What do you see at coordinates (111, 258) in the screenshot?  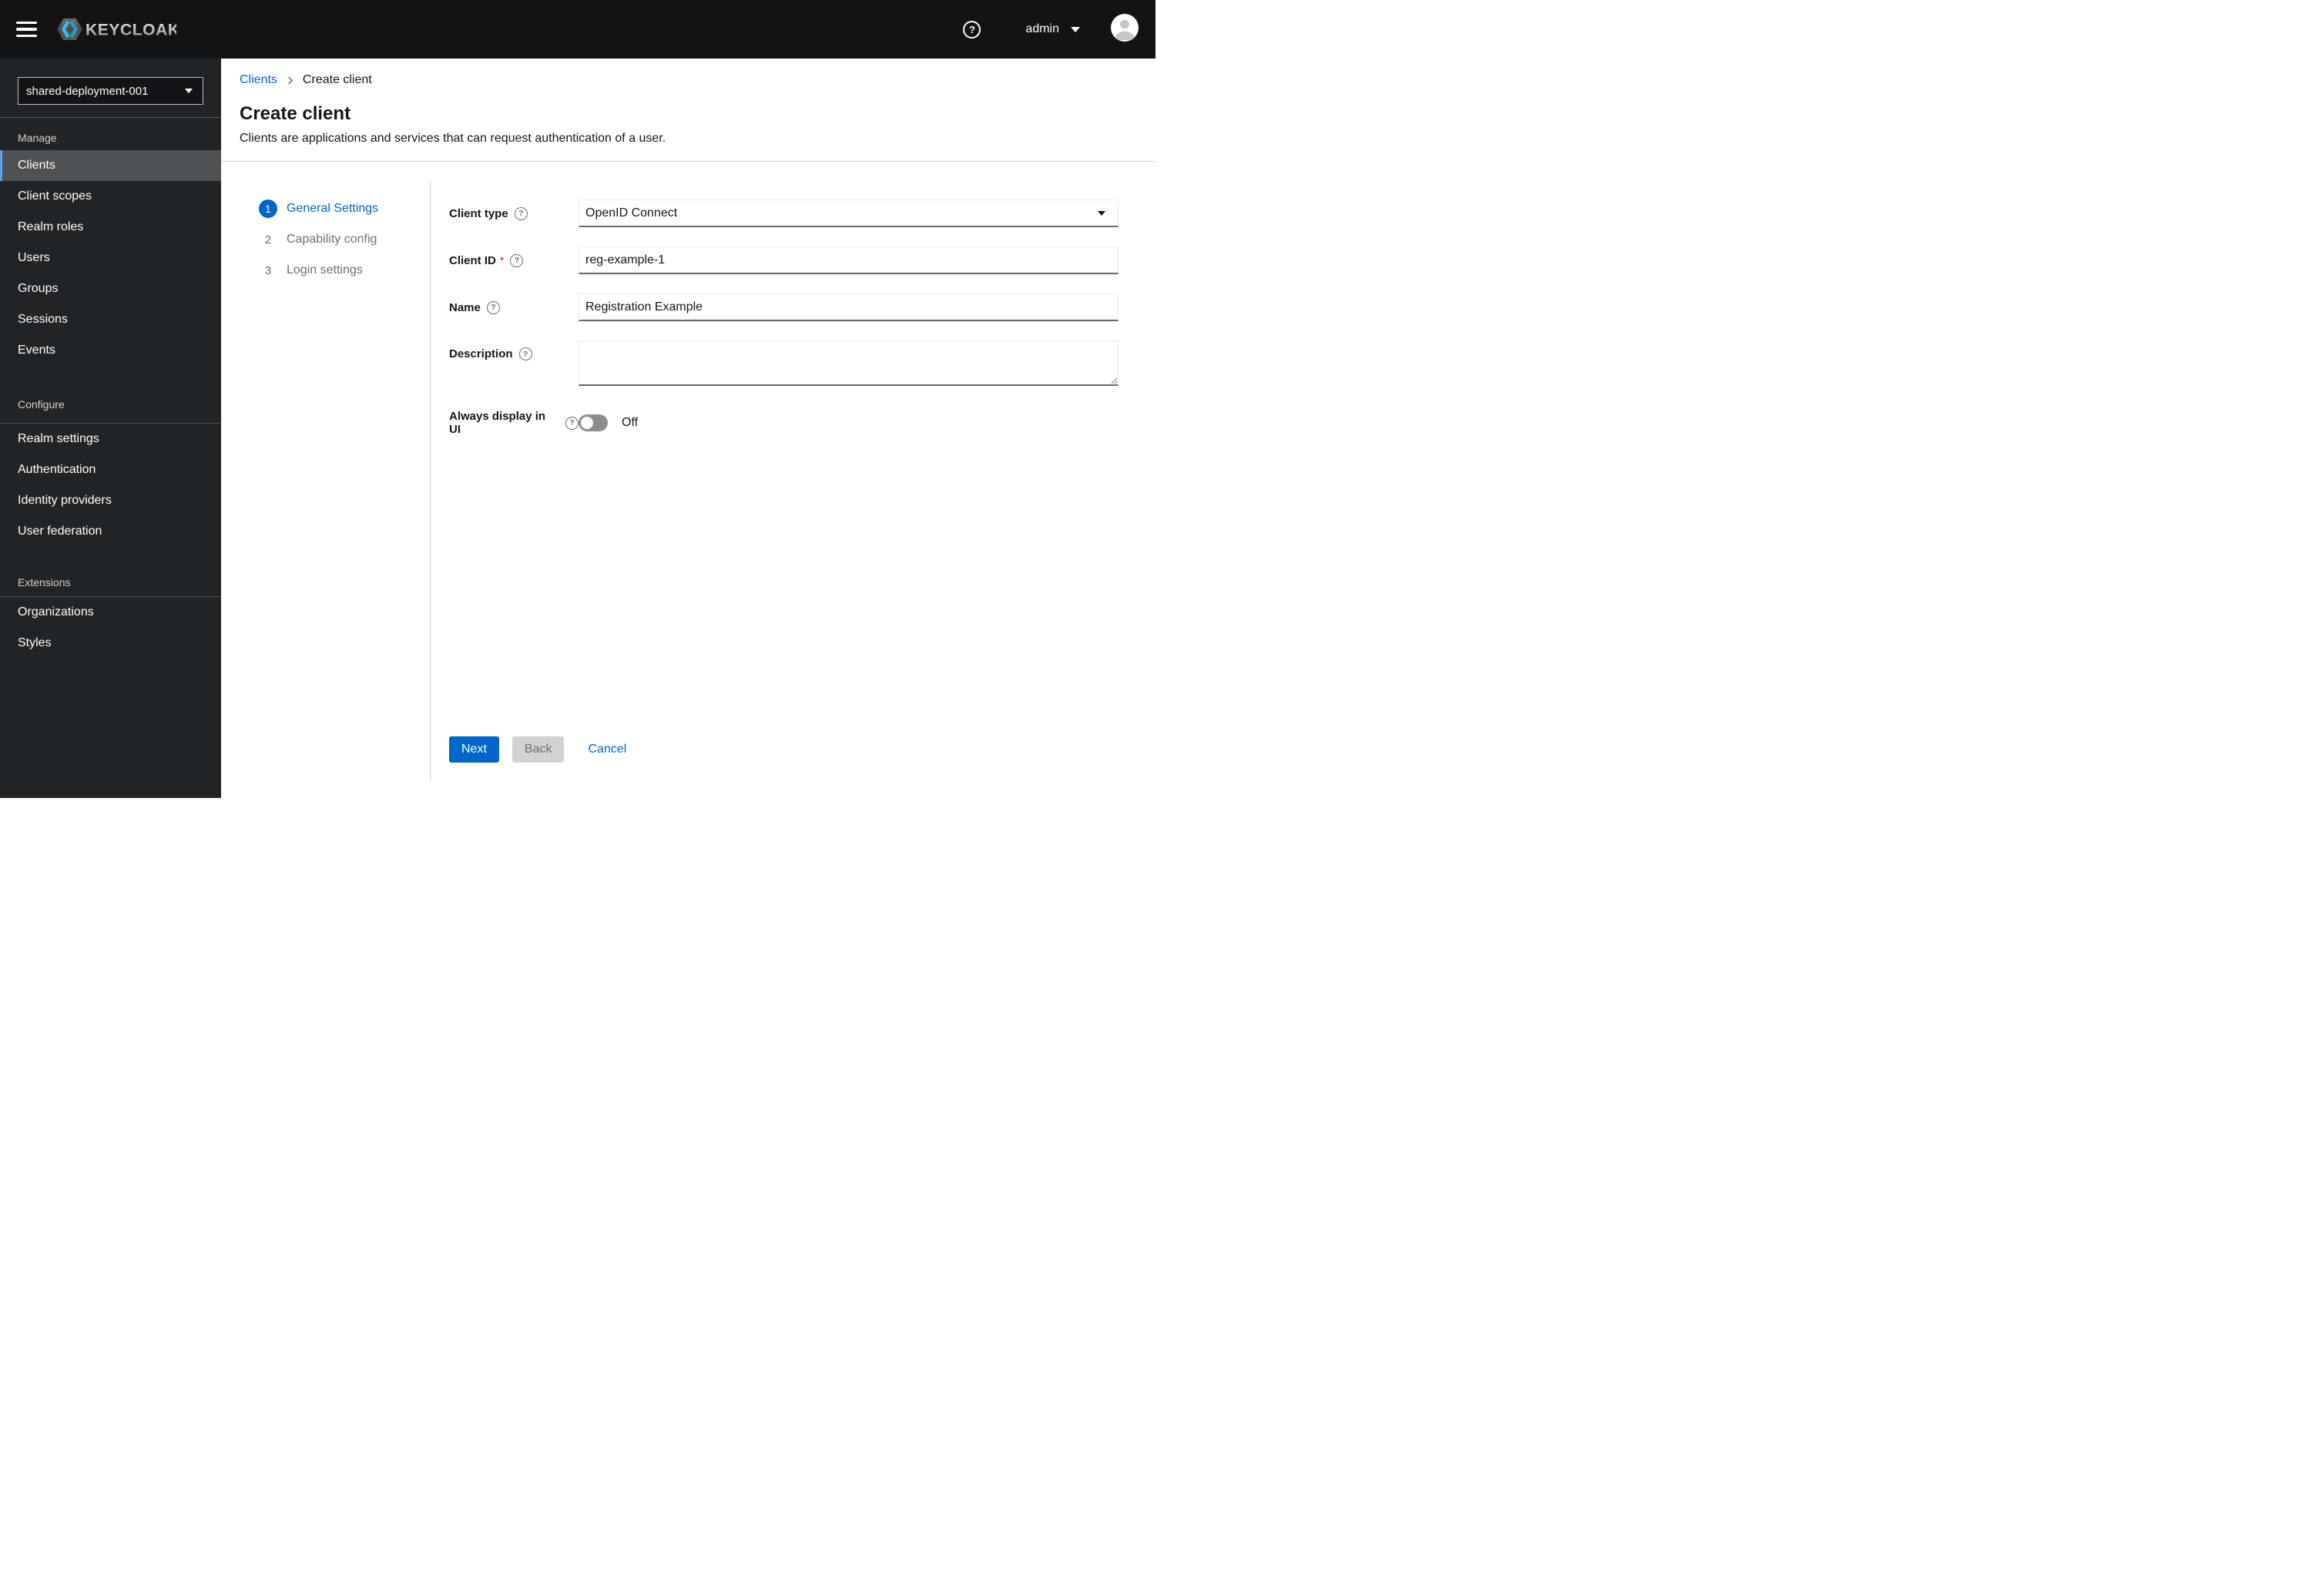 I see `sidebar-item-users: Users` at bounding box center [111, 258].